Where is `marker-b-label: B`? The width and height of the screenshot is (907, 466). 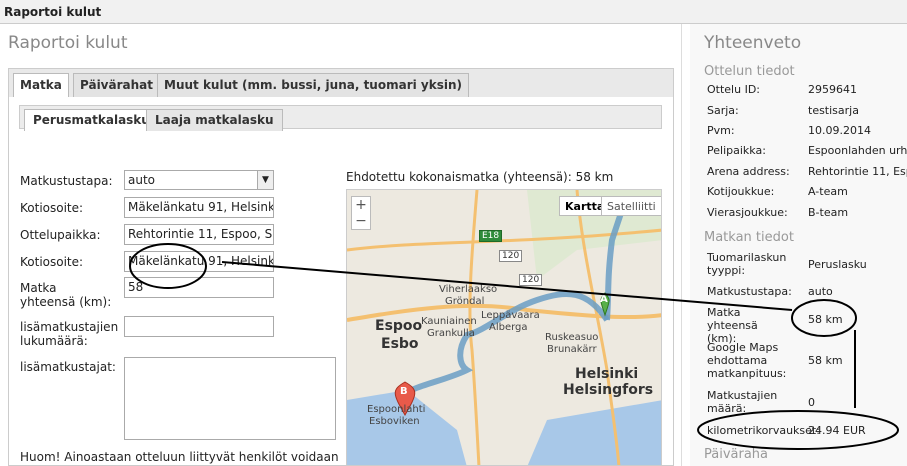
marker-b-label: B is located at coordinates (404, 391).